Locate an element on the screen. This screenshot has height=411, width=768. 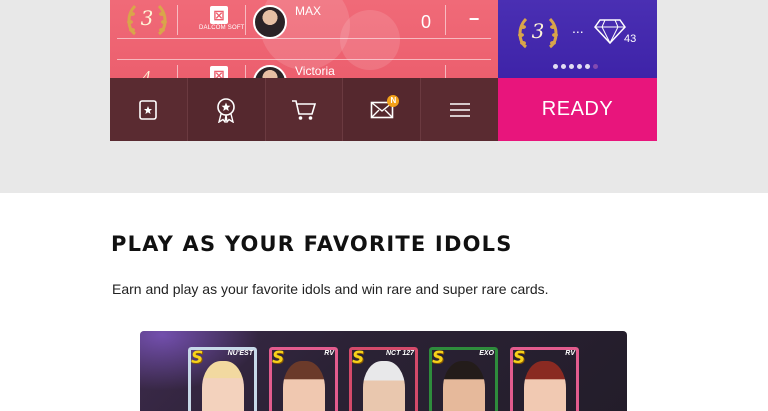
group-logo: NCT 127 is located at coordinates (399, 353).